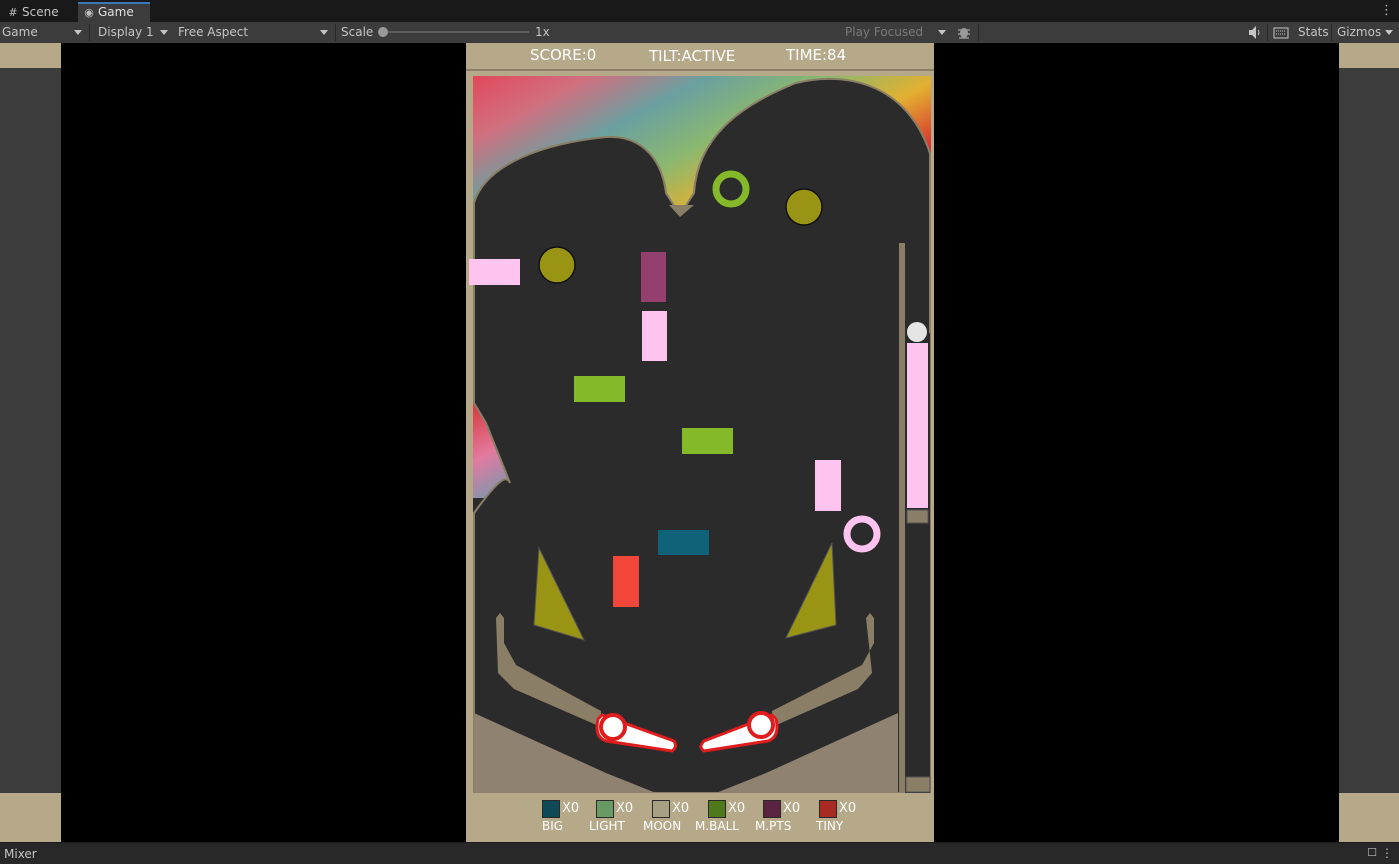  What do you see at coordinates (662, 826) in the screenshot?
I see `powerup-moon-label: MOON` at bounding box center [662, 826].